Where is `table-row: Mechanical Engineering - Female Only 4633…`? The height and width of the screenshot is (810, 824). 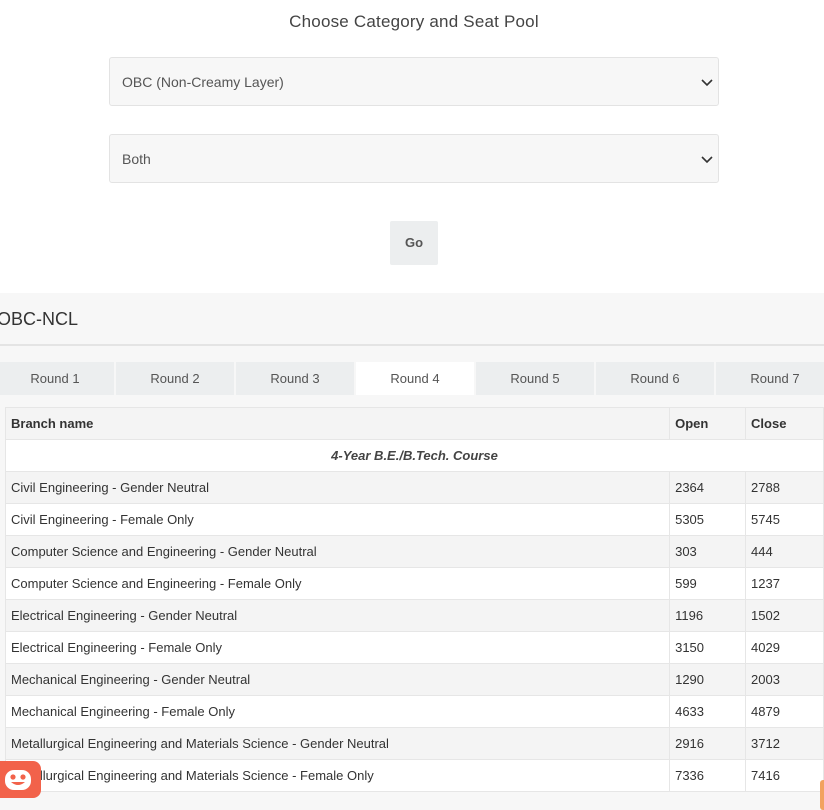 table-row: Mechanical Engineering - Female Only 4633… is located at coordinates (414, 711).